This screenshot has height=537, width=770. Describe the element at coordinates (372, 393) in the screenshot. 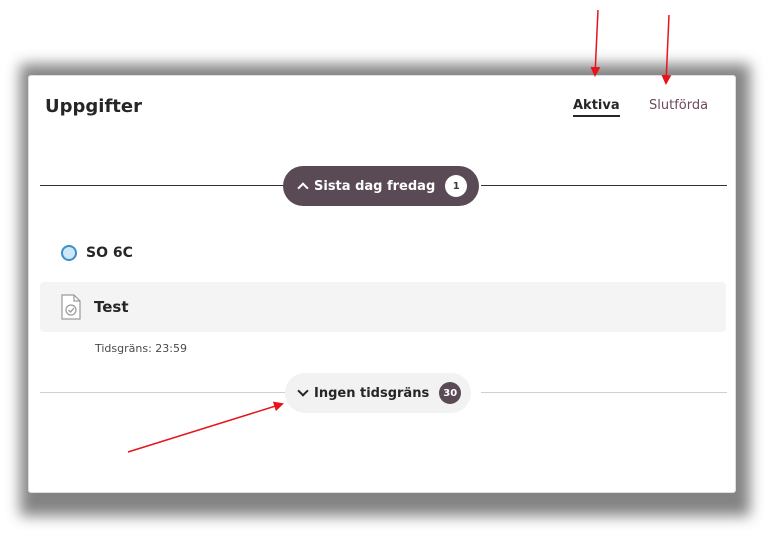

I see `group-label: Ingen tidsgräns` at that location.